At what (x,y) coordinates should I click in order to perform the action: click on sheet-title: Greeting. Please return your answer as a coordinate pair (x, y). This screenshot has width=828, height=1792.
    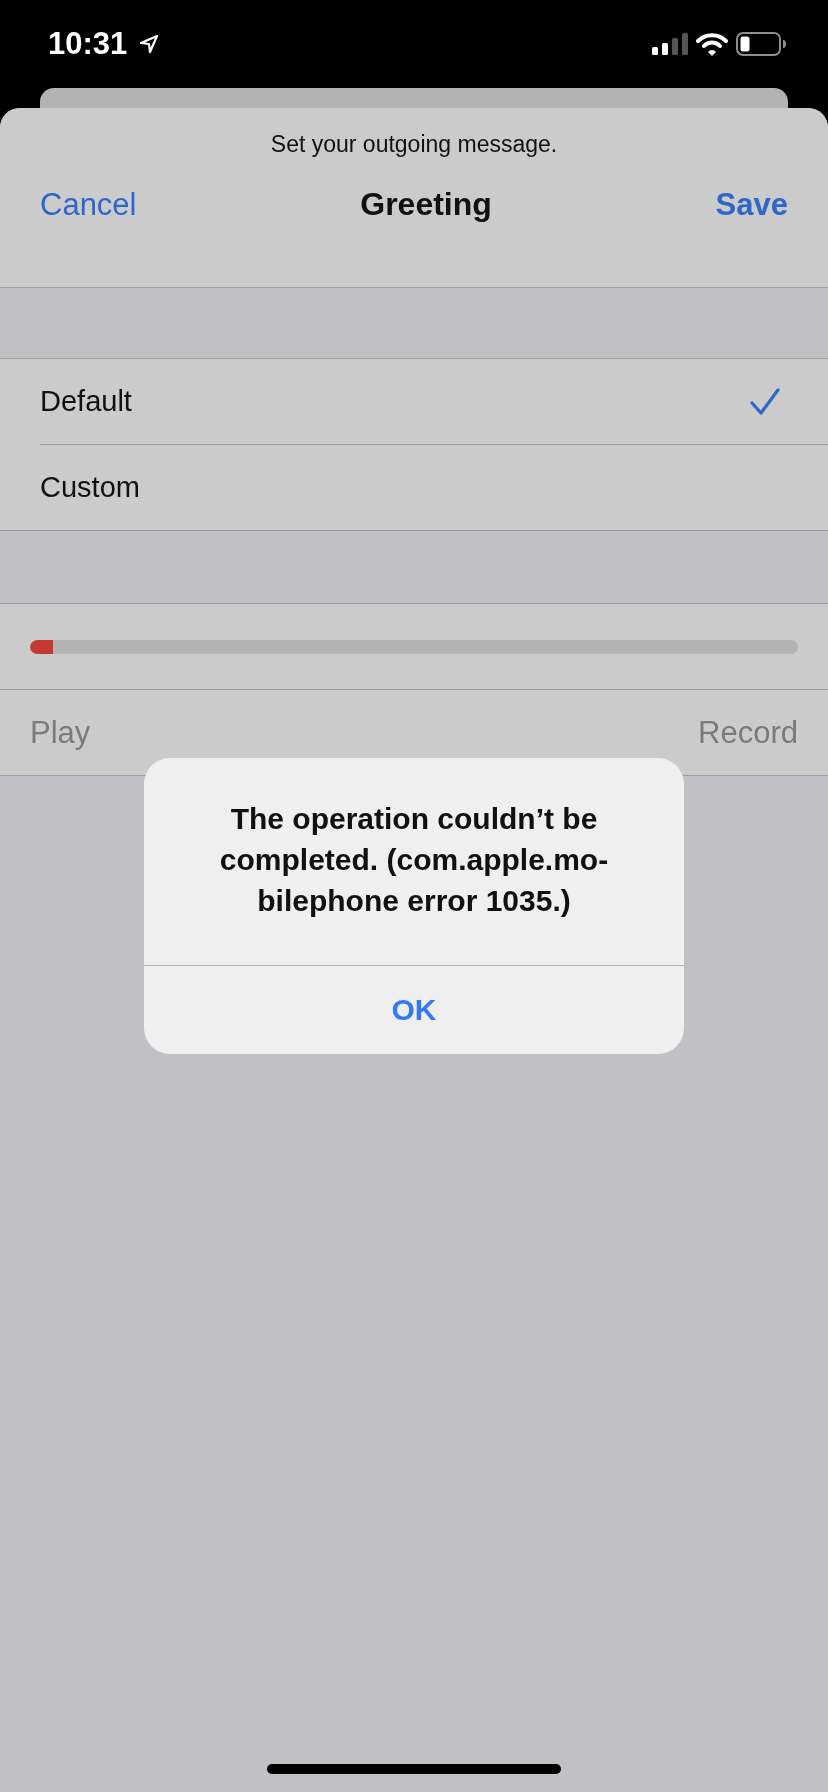
    Looking at the image, I should click on (426, 204).